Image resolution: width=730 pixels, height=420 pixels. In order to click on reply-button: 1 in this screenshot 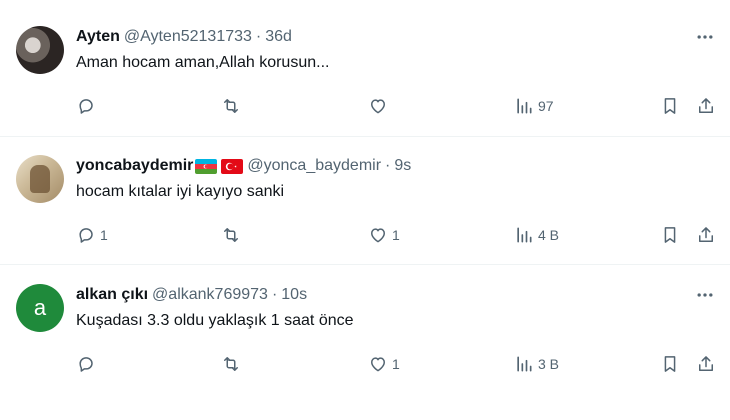, I will do `click(92, 235)`.